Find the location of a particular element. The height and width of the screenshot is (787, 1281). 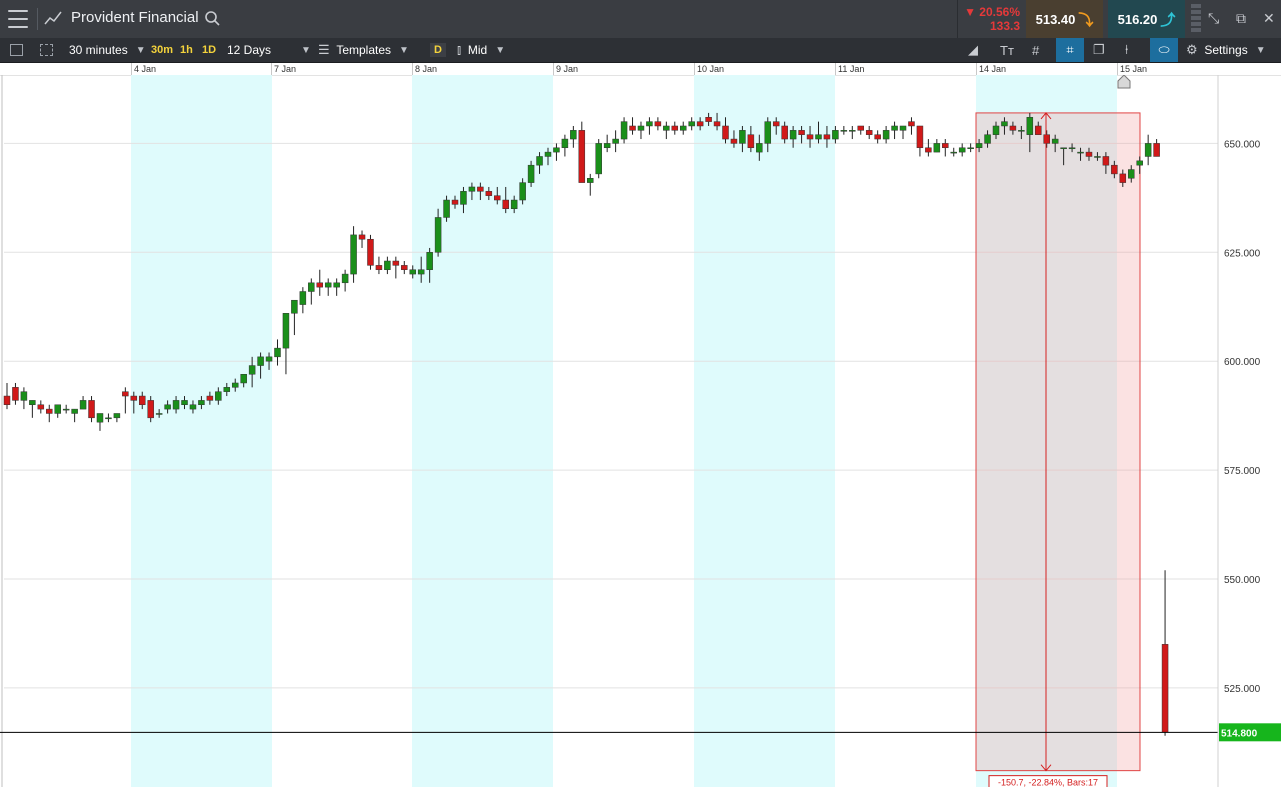

close-icon: ✕ is located at coordinates (1269, 18).